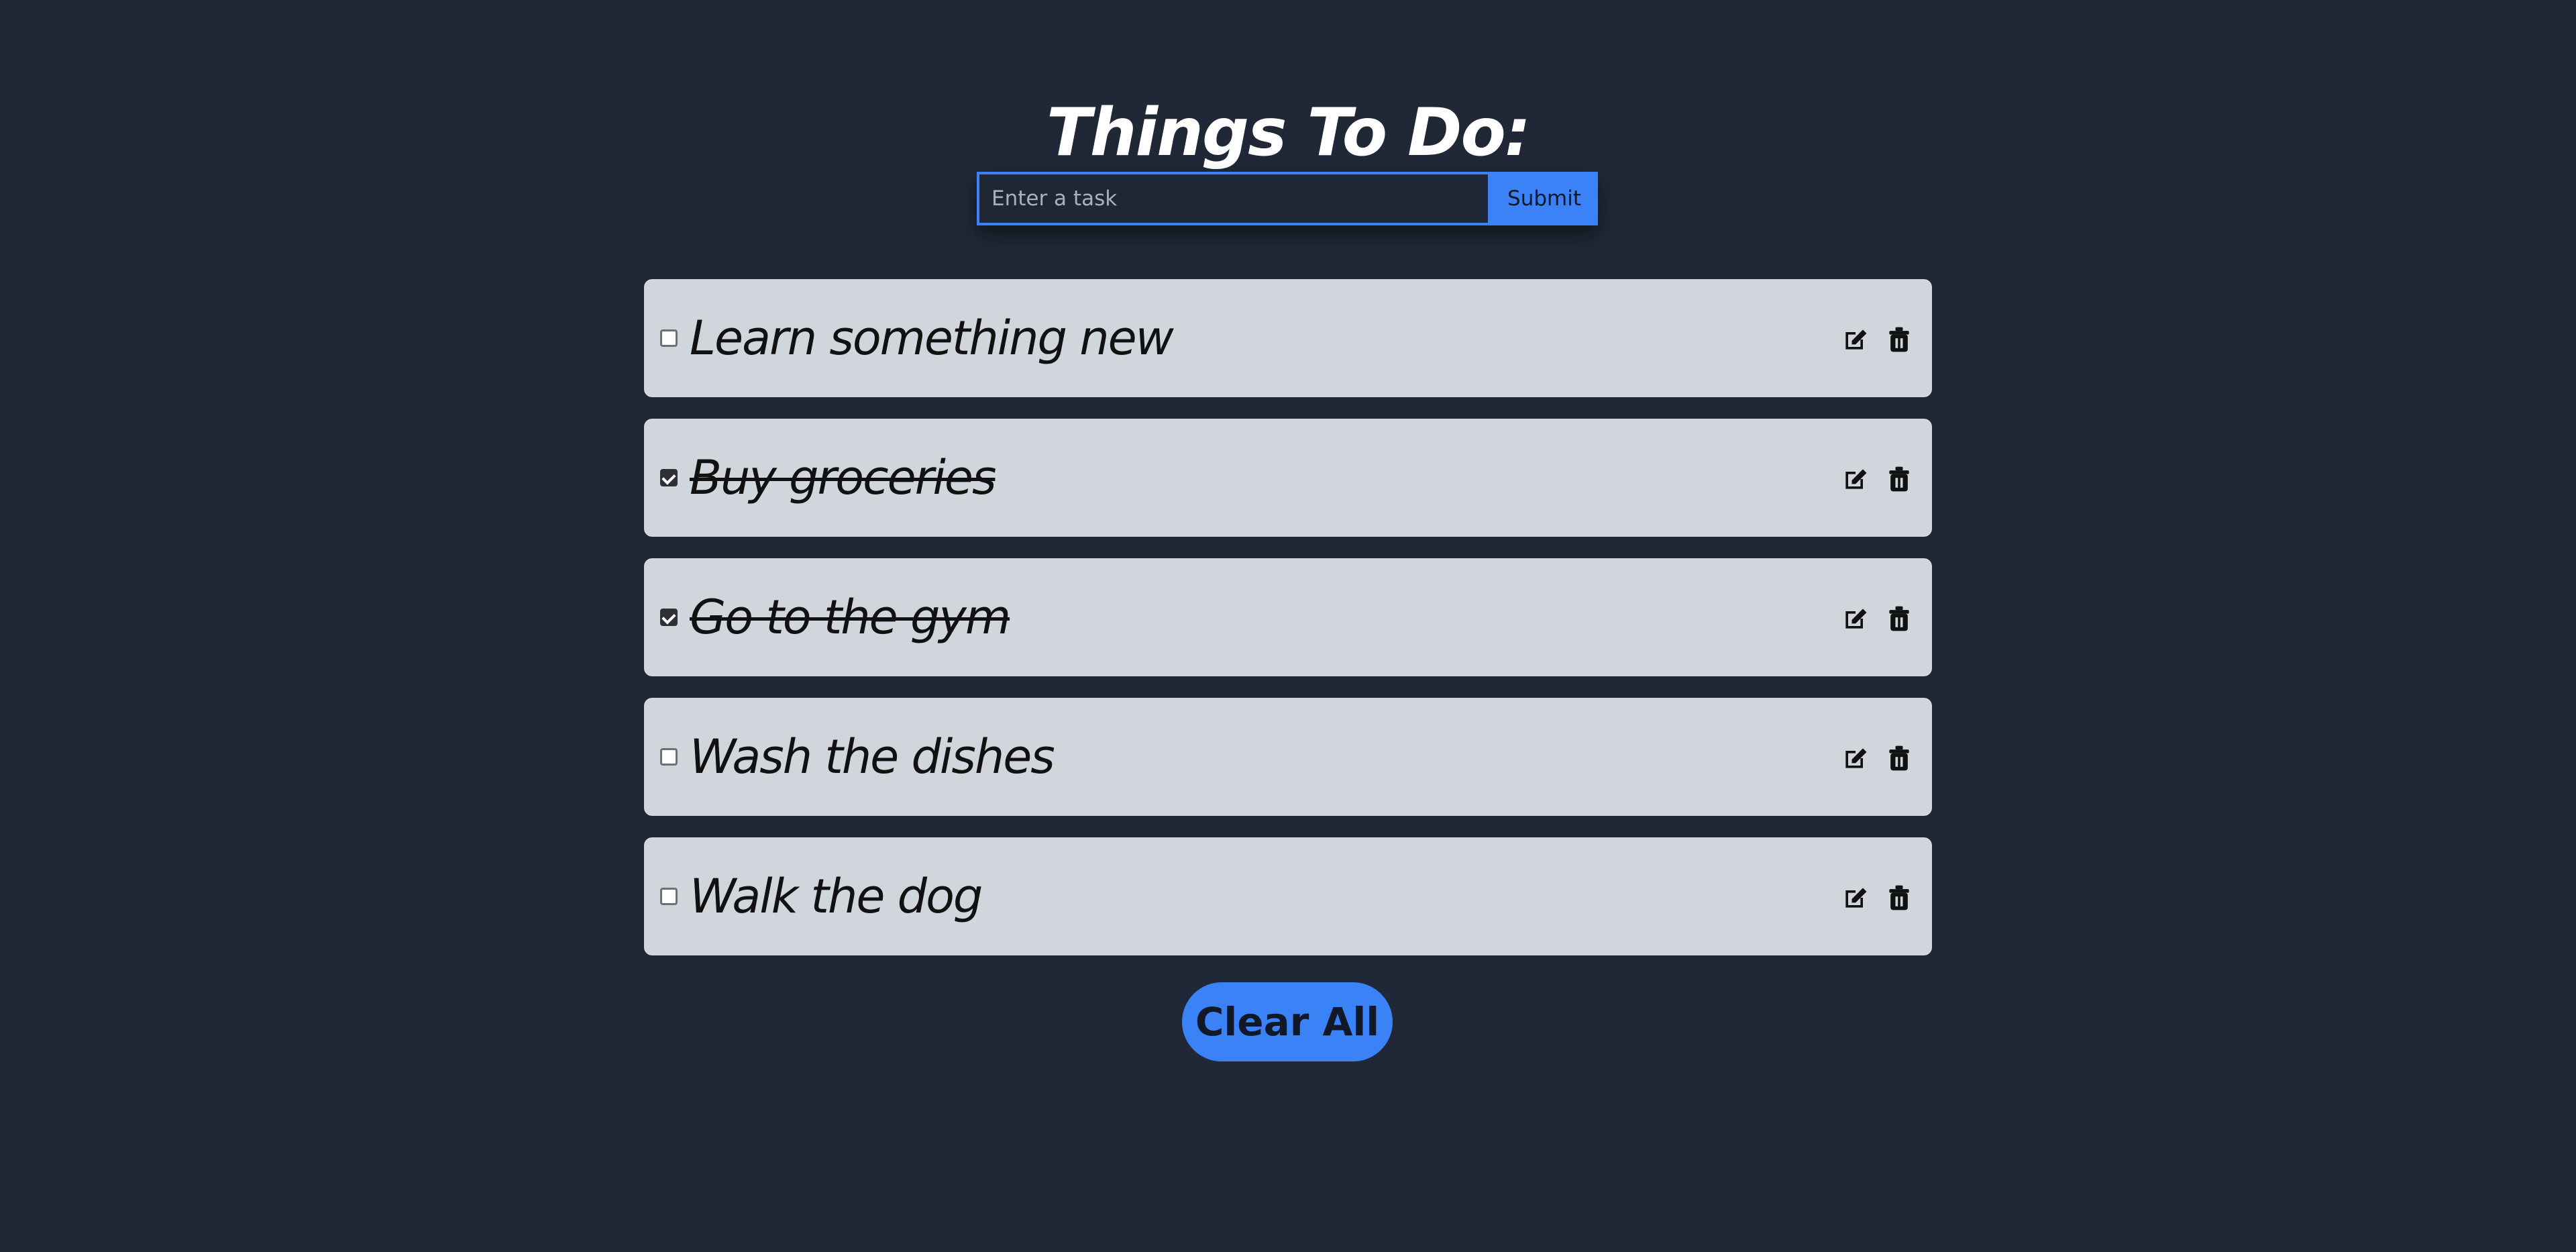  I want to click on clear-all-button: Clear All, so click(1287, 1021).